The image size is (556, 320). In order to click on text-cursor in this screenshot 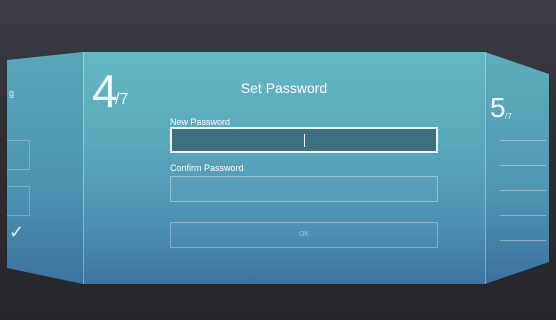, I will do `click(304, 140)`.